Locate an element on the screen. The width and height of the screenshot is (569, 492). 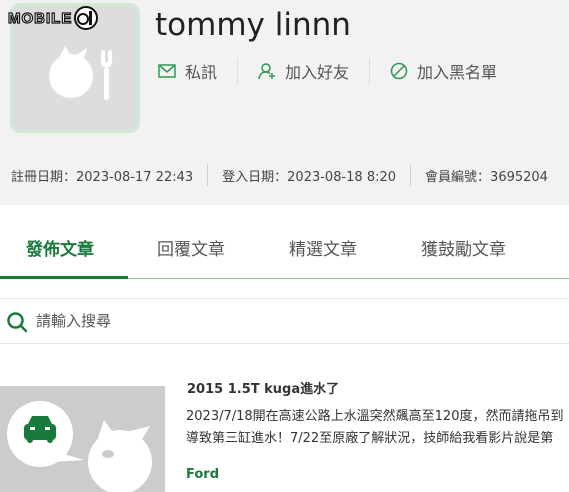
tab-bar: 發佈文章 回覆文章 精選文章 獲鼓勵文章 is located at coordinates (284, 251).